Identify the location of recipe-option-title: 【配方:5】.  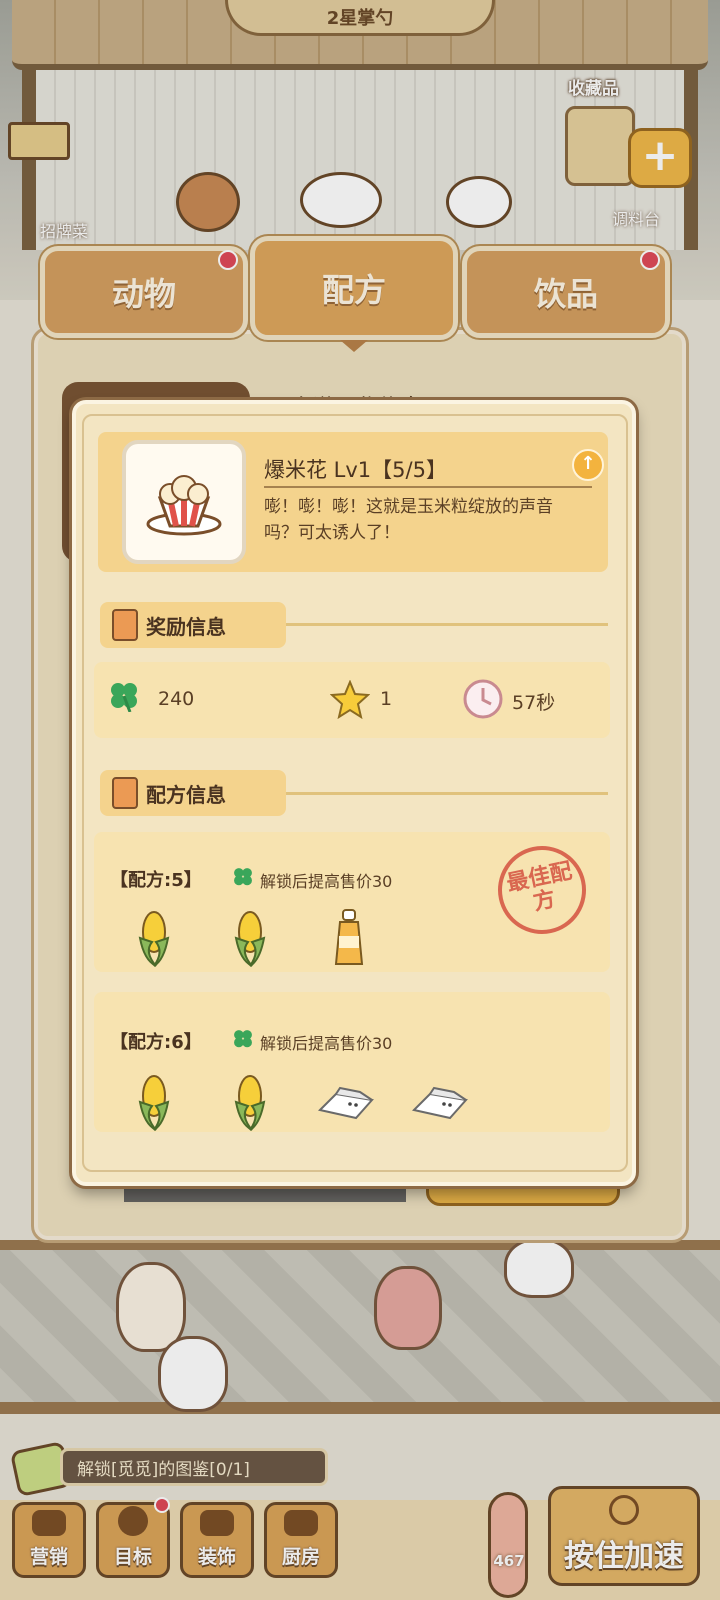
(156, 880).